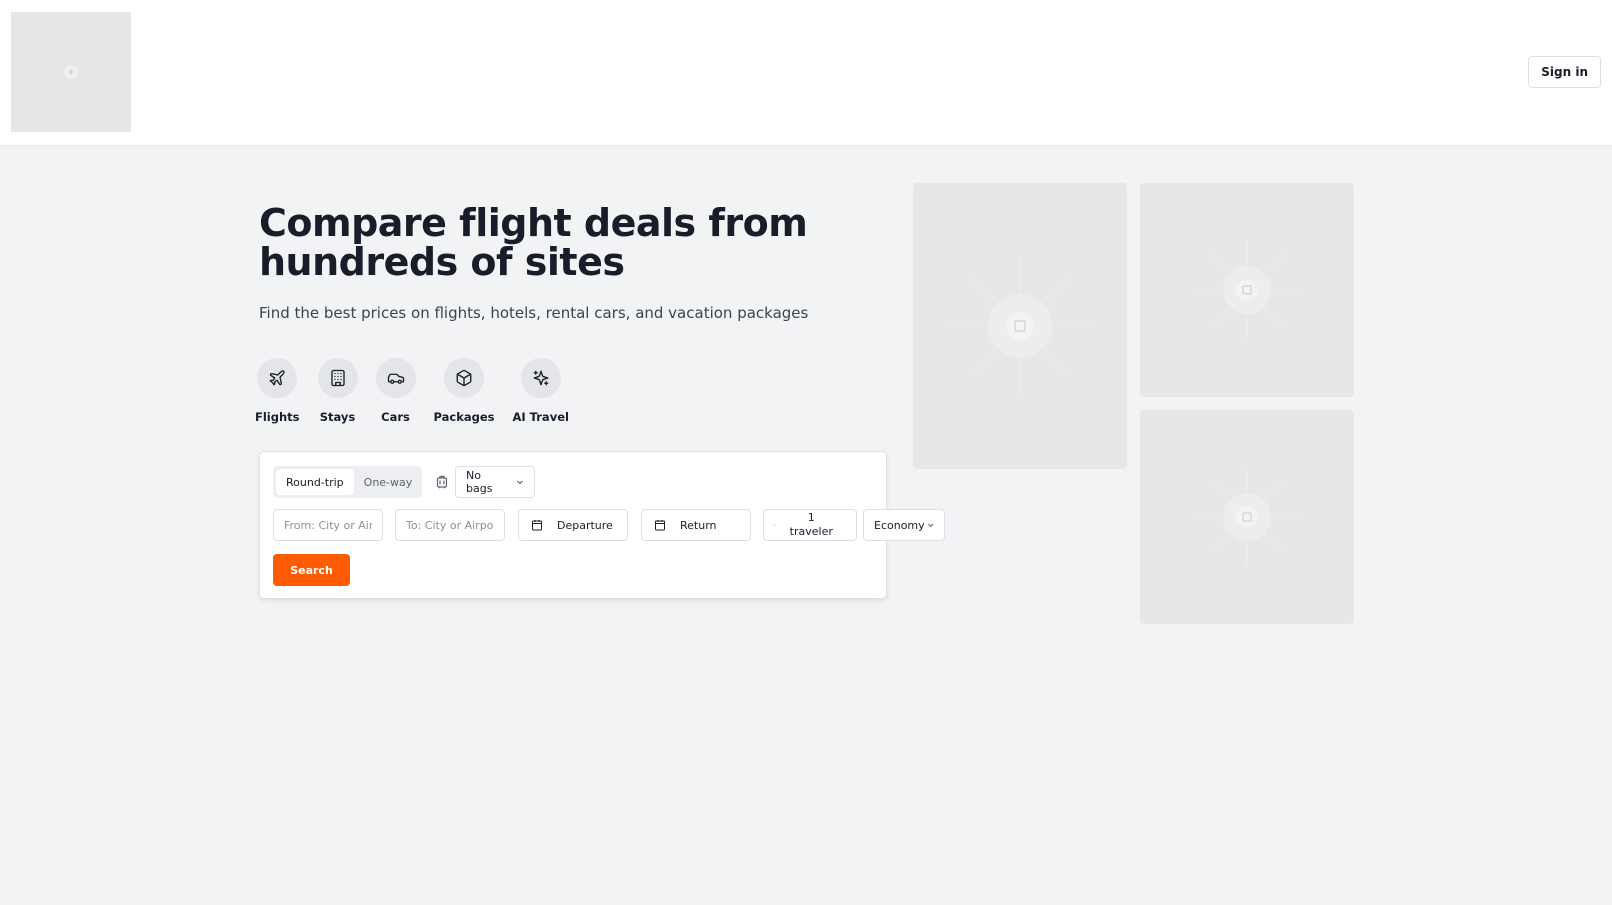  What do you see at coordinates (464, 378) in the screenshot?
I see `box-icon` at bounding box center [464, 378].